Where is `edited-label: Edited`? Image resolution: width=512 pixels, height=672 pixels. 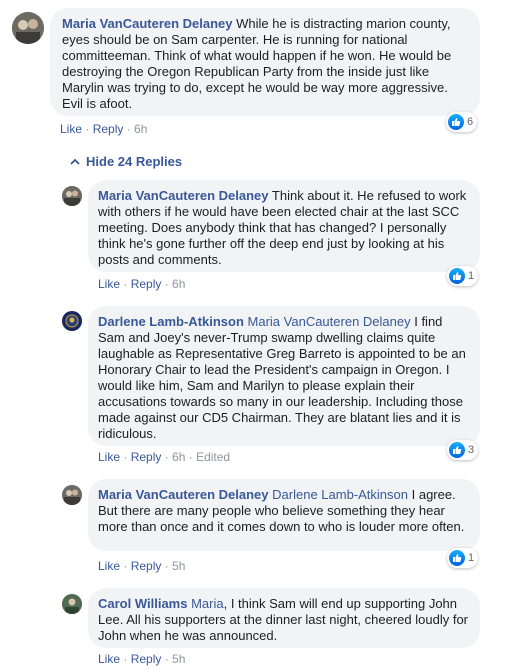 edited-label: Edited is located at coordinates (213, 457).